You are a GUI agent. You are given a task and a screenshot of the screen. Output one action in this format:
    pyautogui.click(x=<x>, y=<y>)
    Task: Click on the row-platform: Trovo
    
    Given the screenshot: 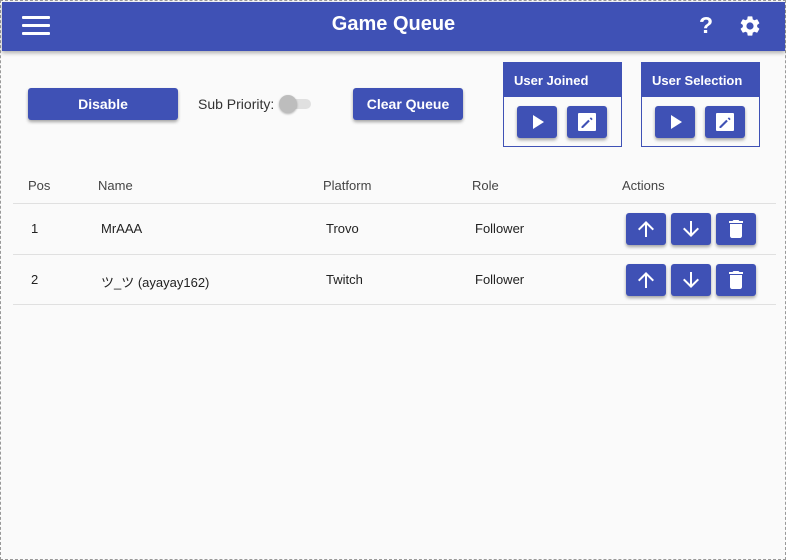 What is the action you would take?
    pyautogui.click(x=342, y=228)
    